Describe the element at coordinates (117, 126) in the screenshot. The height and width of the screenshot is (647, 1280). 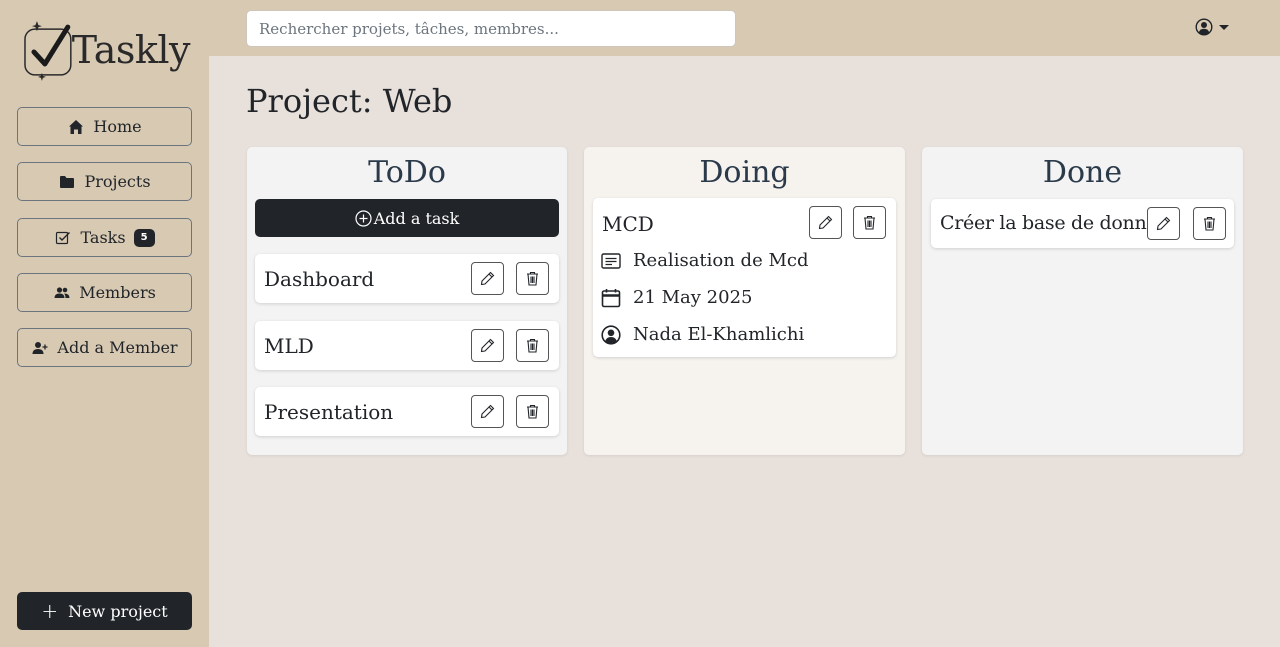
I see `sidebar-item-label: Home` at that location.